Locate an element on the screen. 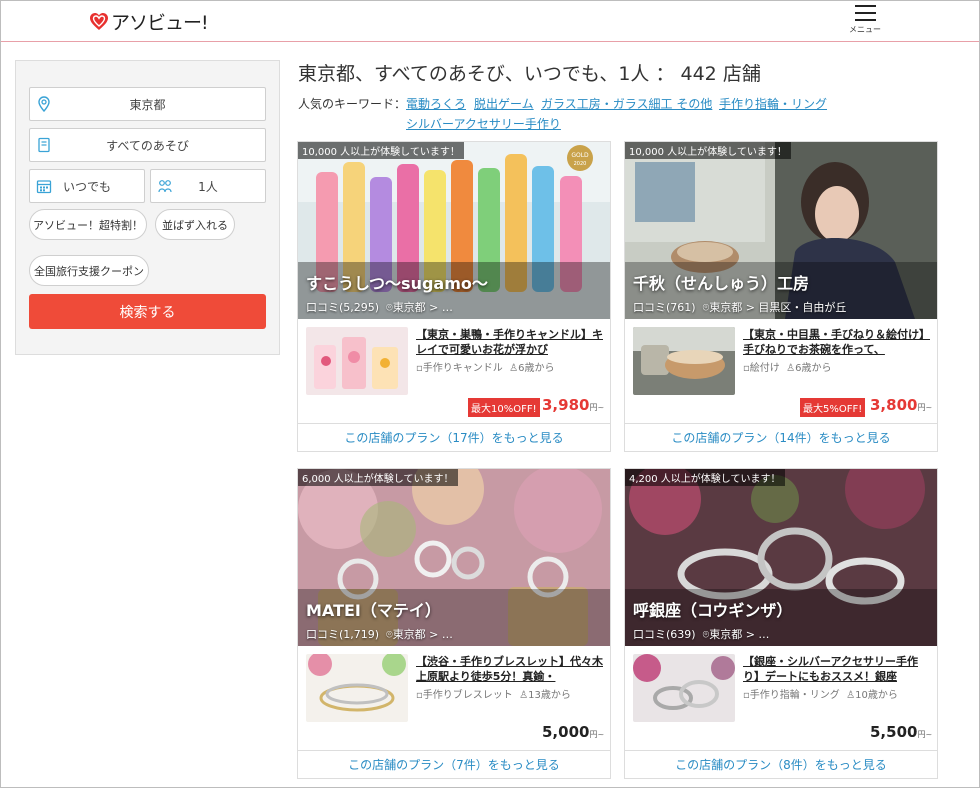 The width and height of the screenshot is (980, 788). menu-button: メニュー is located at coordinates (865, 20).